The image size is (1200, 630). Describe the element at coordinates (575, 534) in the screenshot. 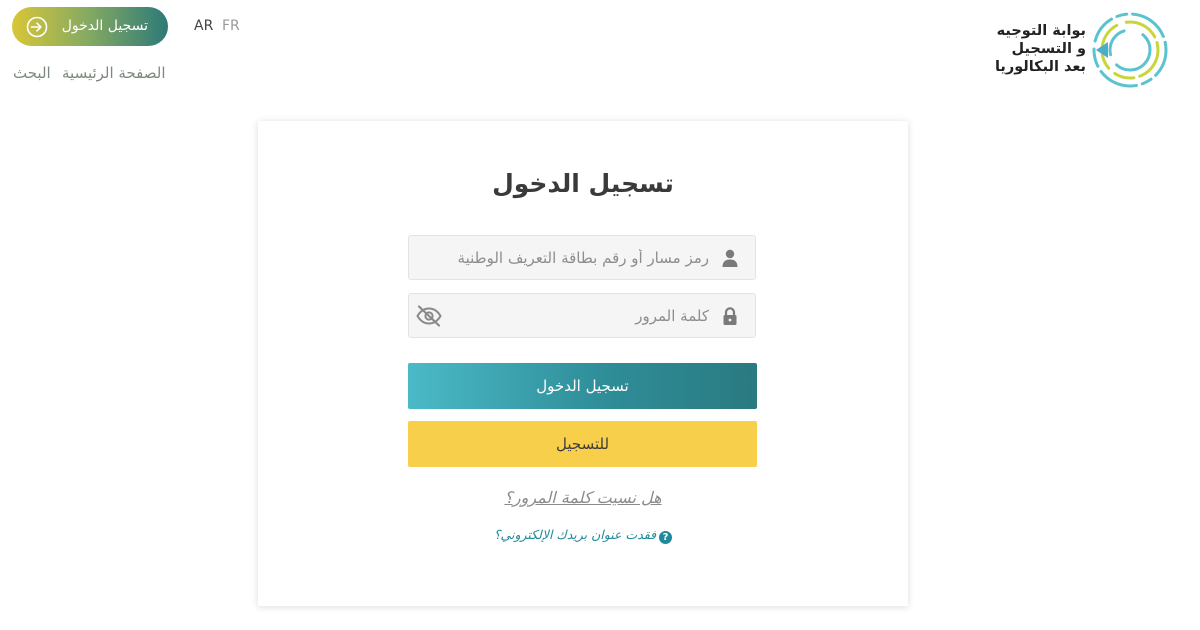

I see `lost-email-label: فقدت عنوان بريدك الإلكتروني؟` at that location.